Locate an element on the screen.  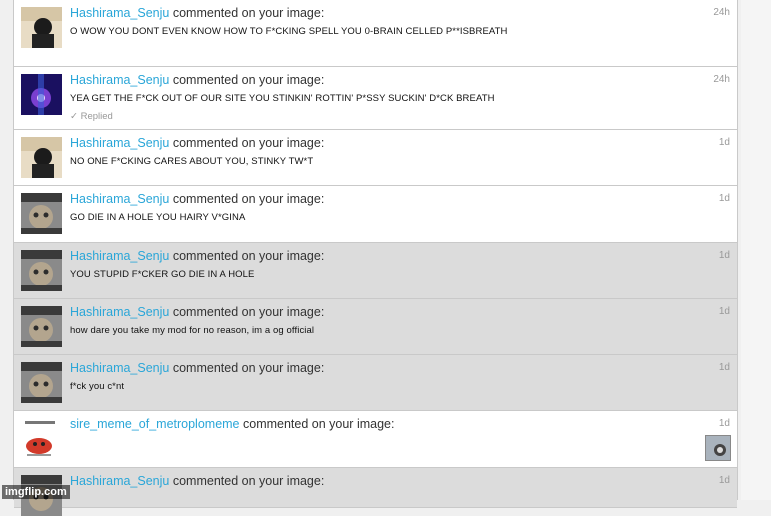
comment-text: GO DIE IN A HOLE YOU HAIRY V*GINA is located at coordinates (158, 217).